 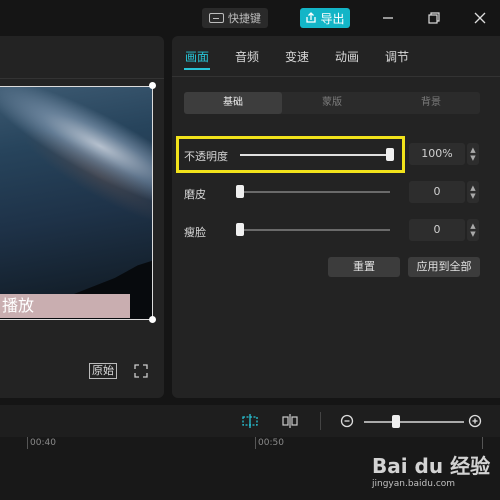 What do you see at coordinates (197, 69) in the screenshot?
I see `active-tab-indicator` at bounding box center [197, 69].